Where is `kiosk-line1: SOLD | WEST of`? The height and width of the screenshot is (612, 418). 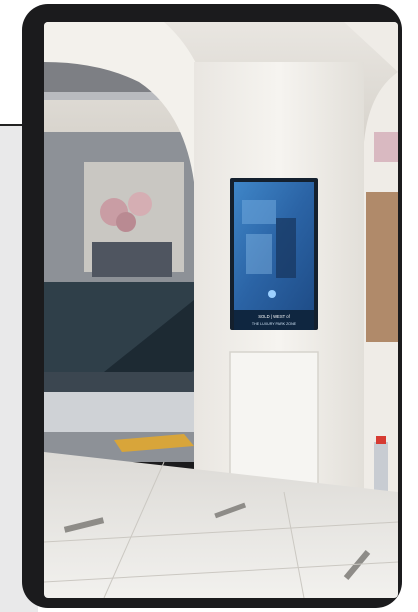
kiosk-line1: SOLD | WEST of is located at coordinates (274, 316).